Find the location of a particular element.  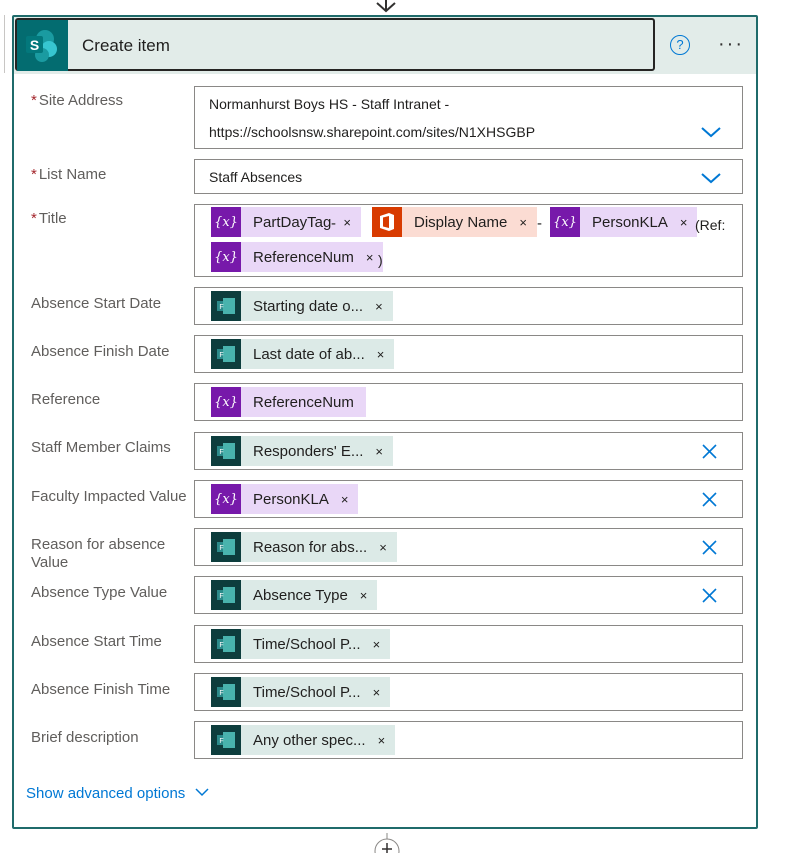

token-referencenum: {x} ReferenceNum × is located at coordinates (297, 257).